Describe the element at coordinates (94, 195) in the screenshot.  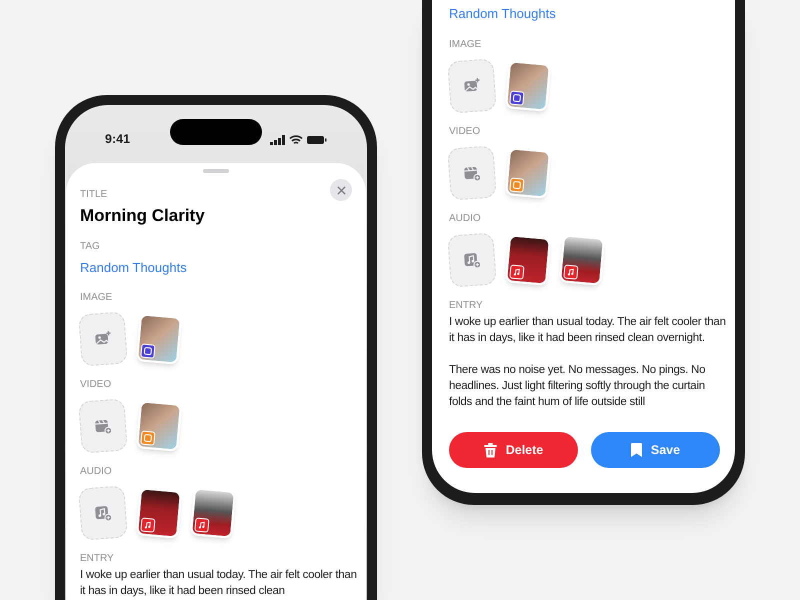
I see `field-label: TITLE` at that location.